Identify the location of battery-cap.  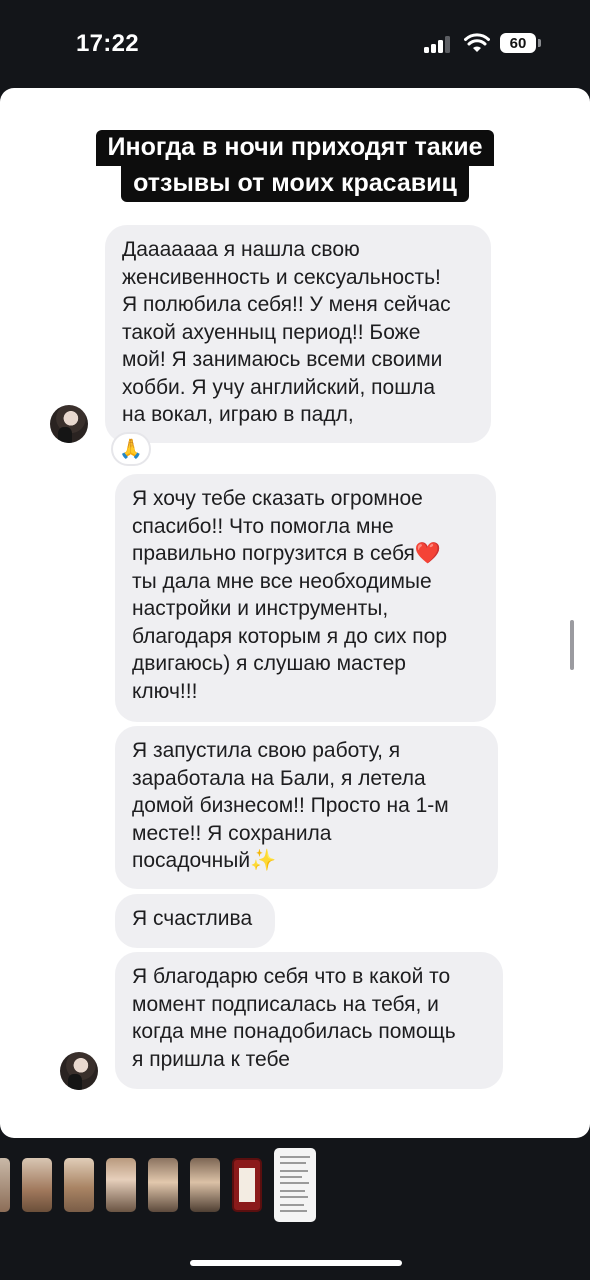
(539, 43).